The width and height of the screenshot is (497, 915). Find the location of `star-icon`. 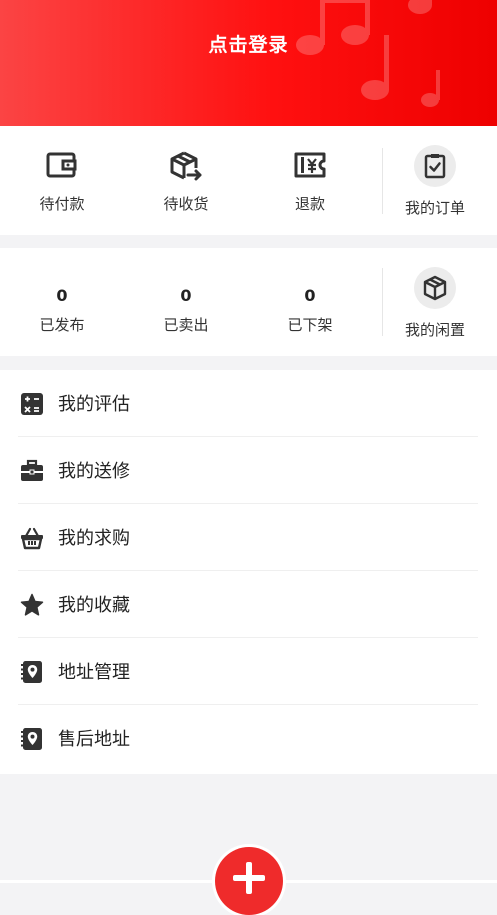

star-icon is located at coordinates (32, 604).